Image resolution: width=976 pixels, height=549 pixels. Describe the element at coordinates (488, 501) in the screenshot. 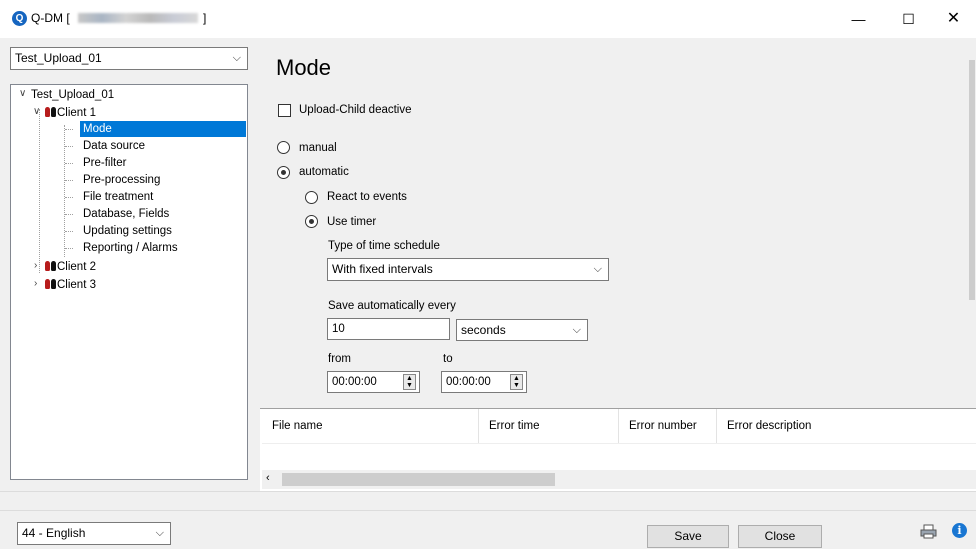

I see `status-strip` at that location.